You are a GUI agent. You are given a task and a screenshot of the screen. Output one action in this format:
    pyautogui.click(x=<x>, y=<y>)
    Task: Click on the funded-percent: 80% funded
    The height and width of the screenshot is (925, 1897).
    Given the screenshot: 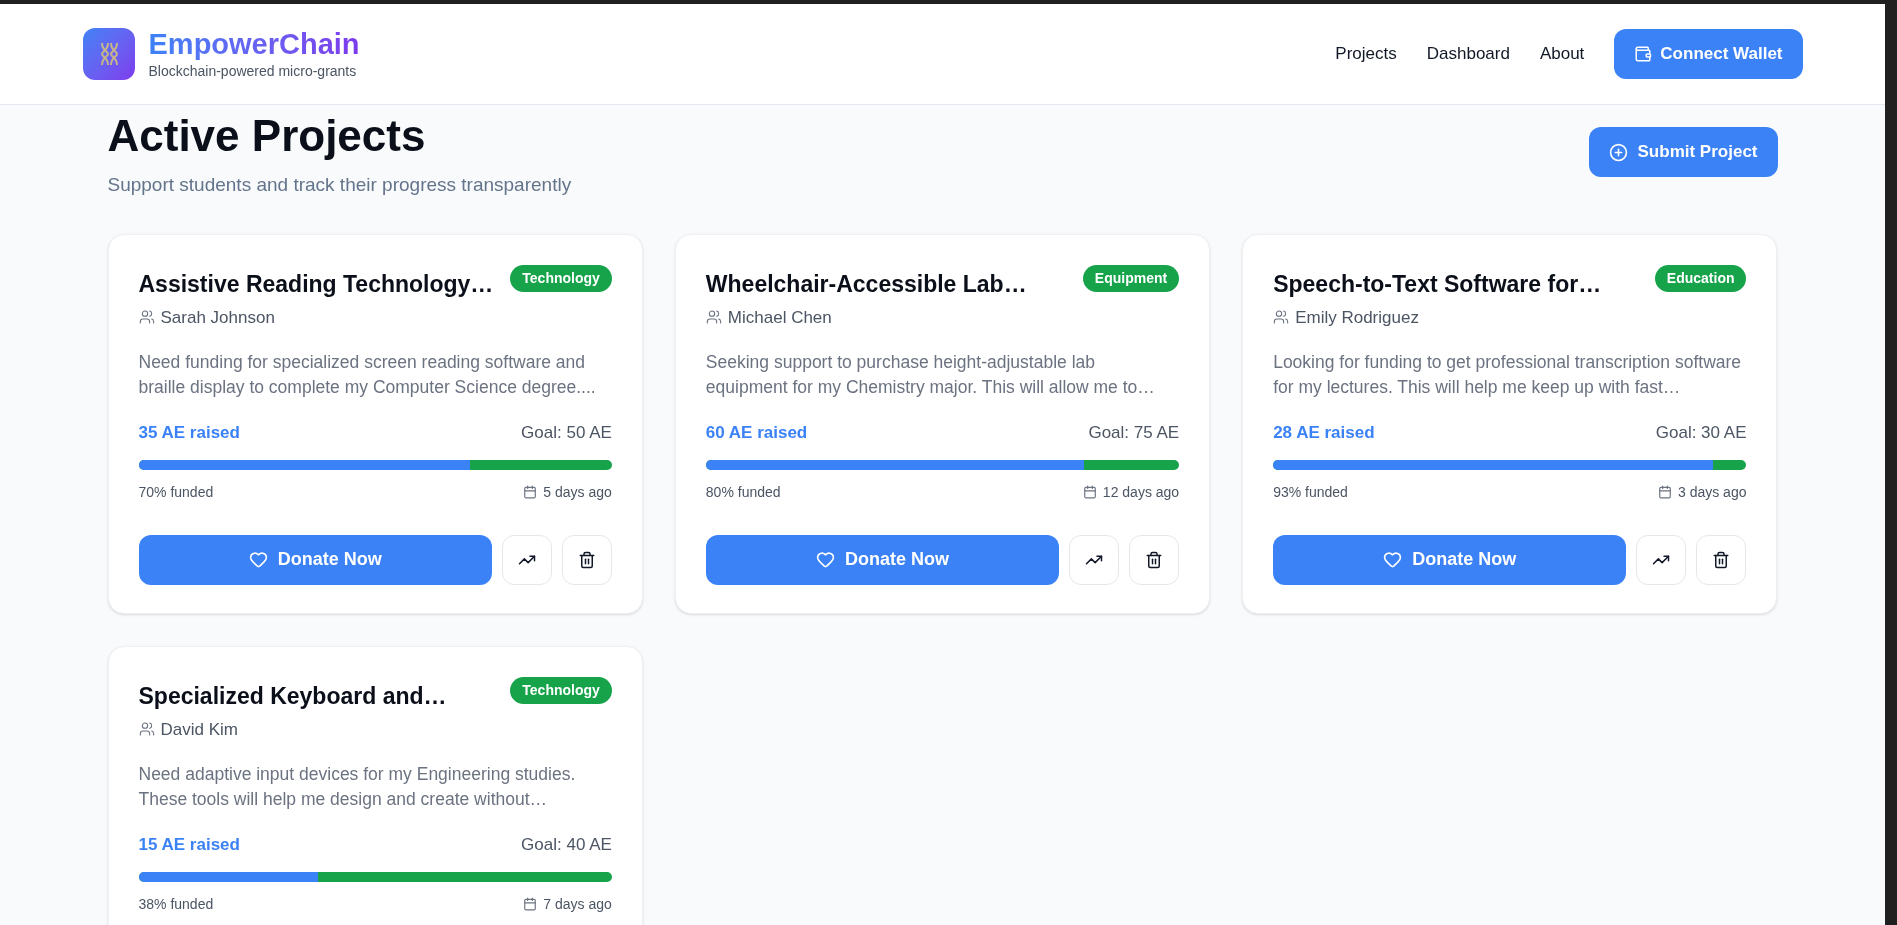 What is the action you would take?
    pyautogui.click(x=743, y=492)
    